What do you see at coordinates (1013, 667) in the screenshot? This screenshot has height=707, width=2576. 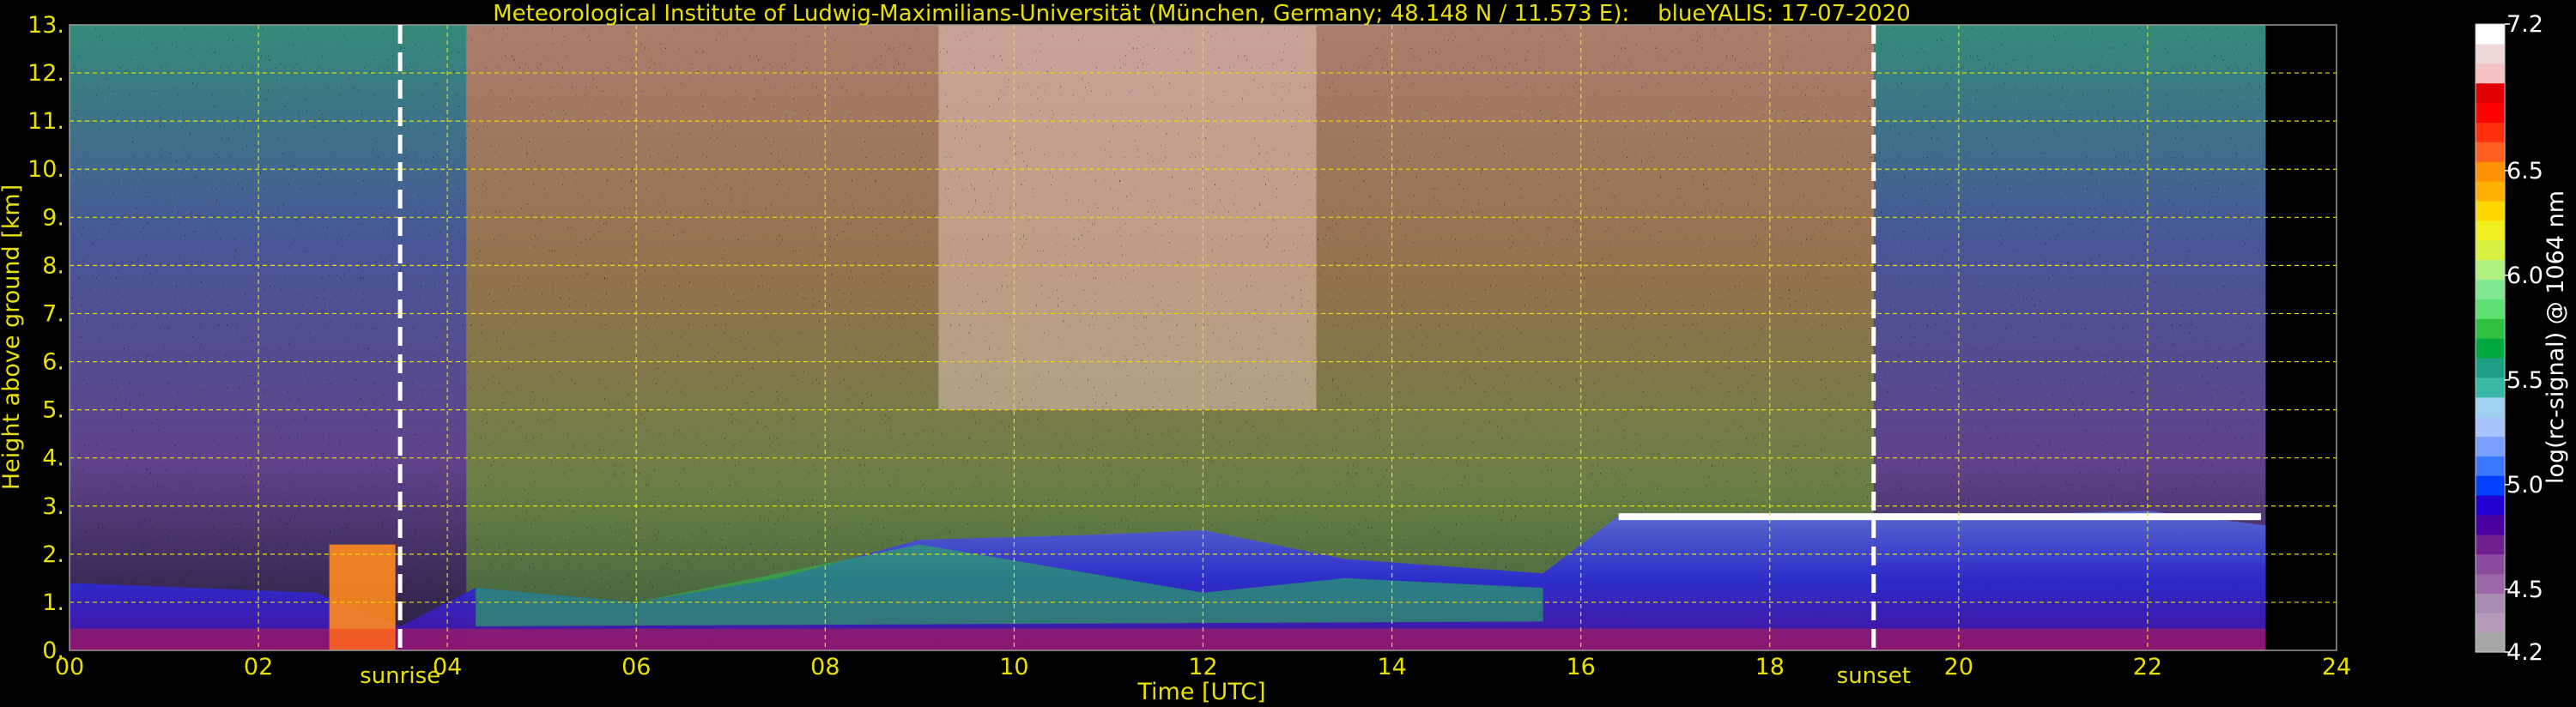 I see `x-tick-label: 10` at bounding box center [1013, 667].